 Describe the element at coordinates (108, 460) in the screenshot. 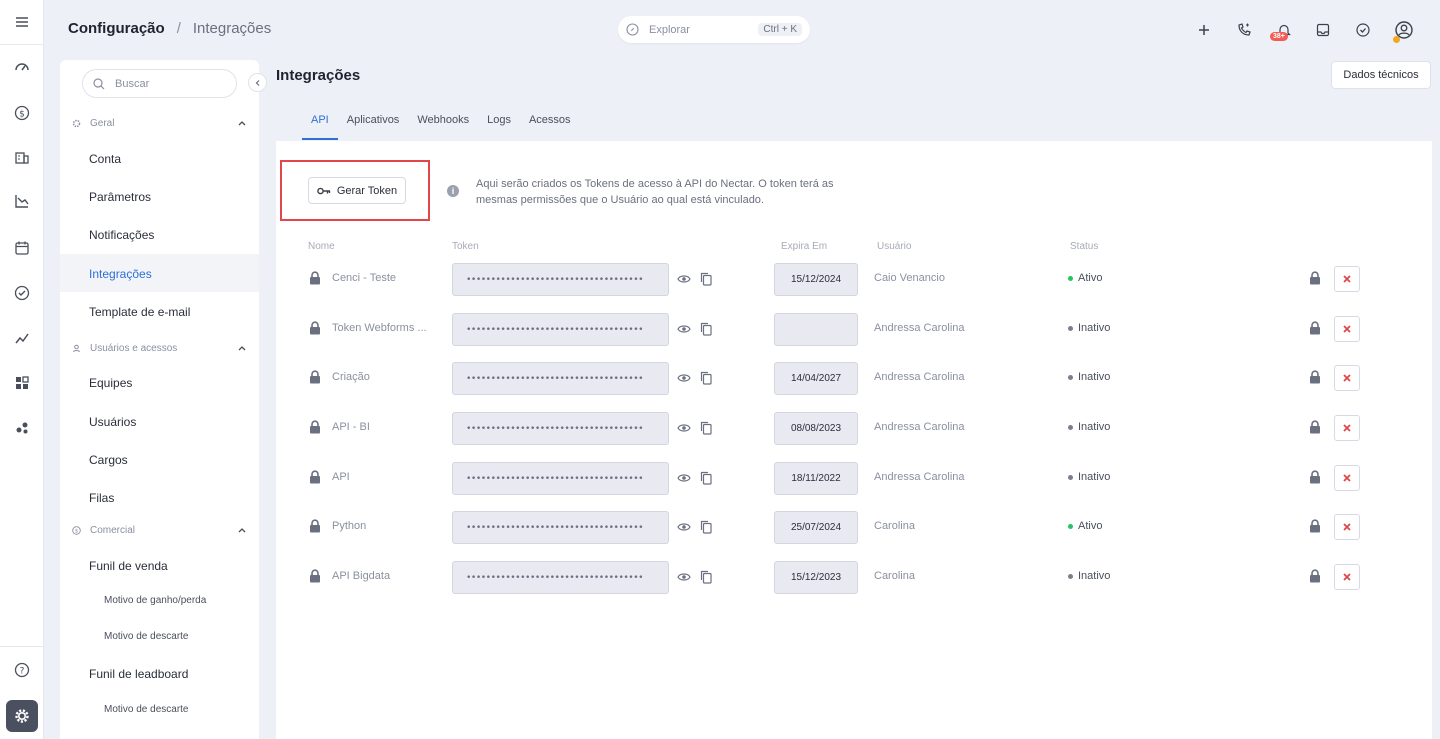

I see `sidebar-item-cargos: Cargos` at that location.